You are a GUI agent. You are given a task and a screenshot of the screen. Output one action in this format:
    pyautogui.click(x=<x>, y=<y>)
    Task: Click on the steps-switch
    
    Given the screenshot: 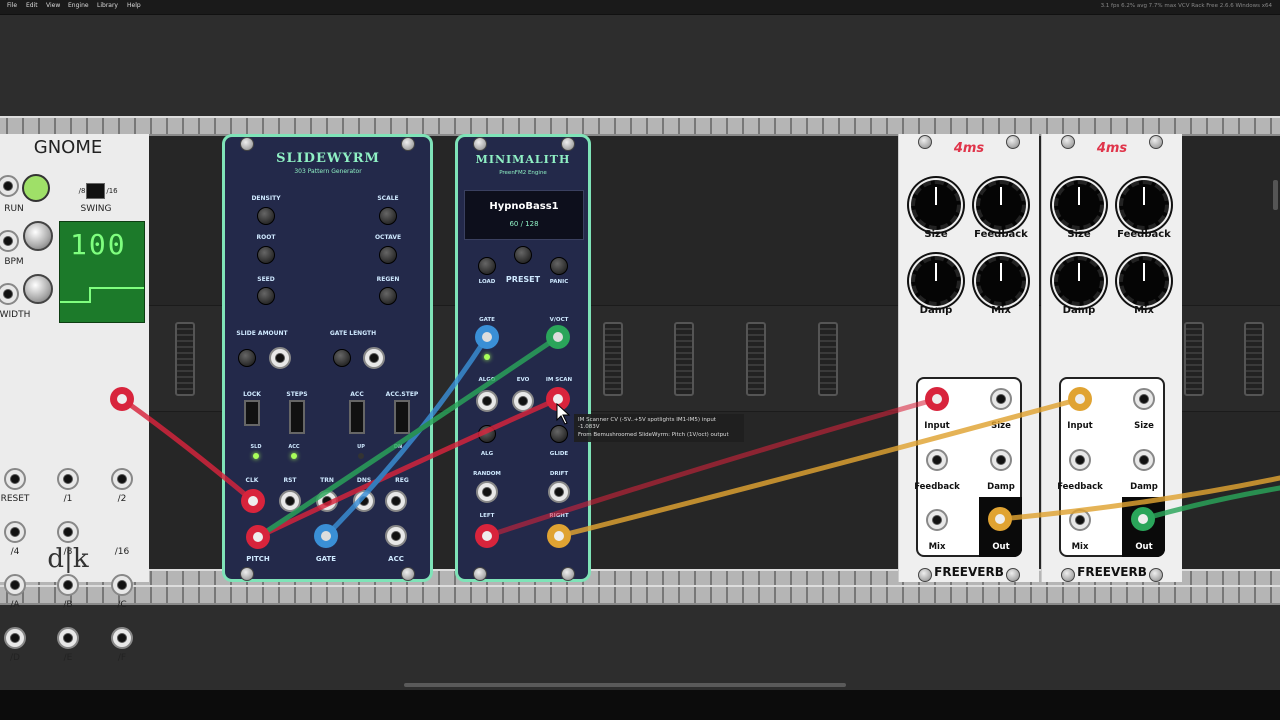 What is the action you would take?
    pyautogui.click(x=297, y=417)
    